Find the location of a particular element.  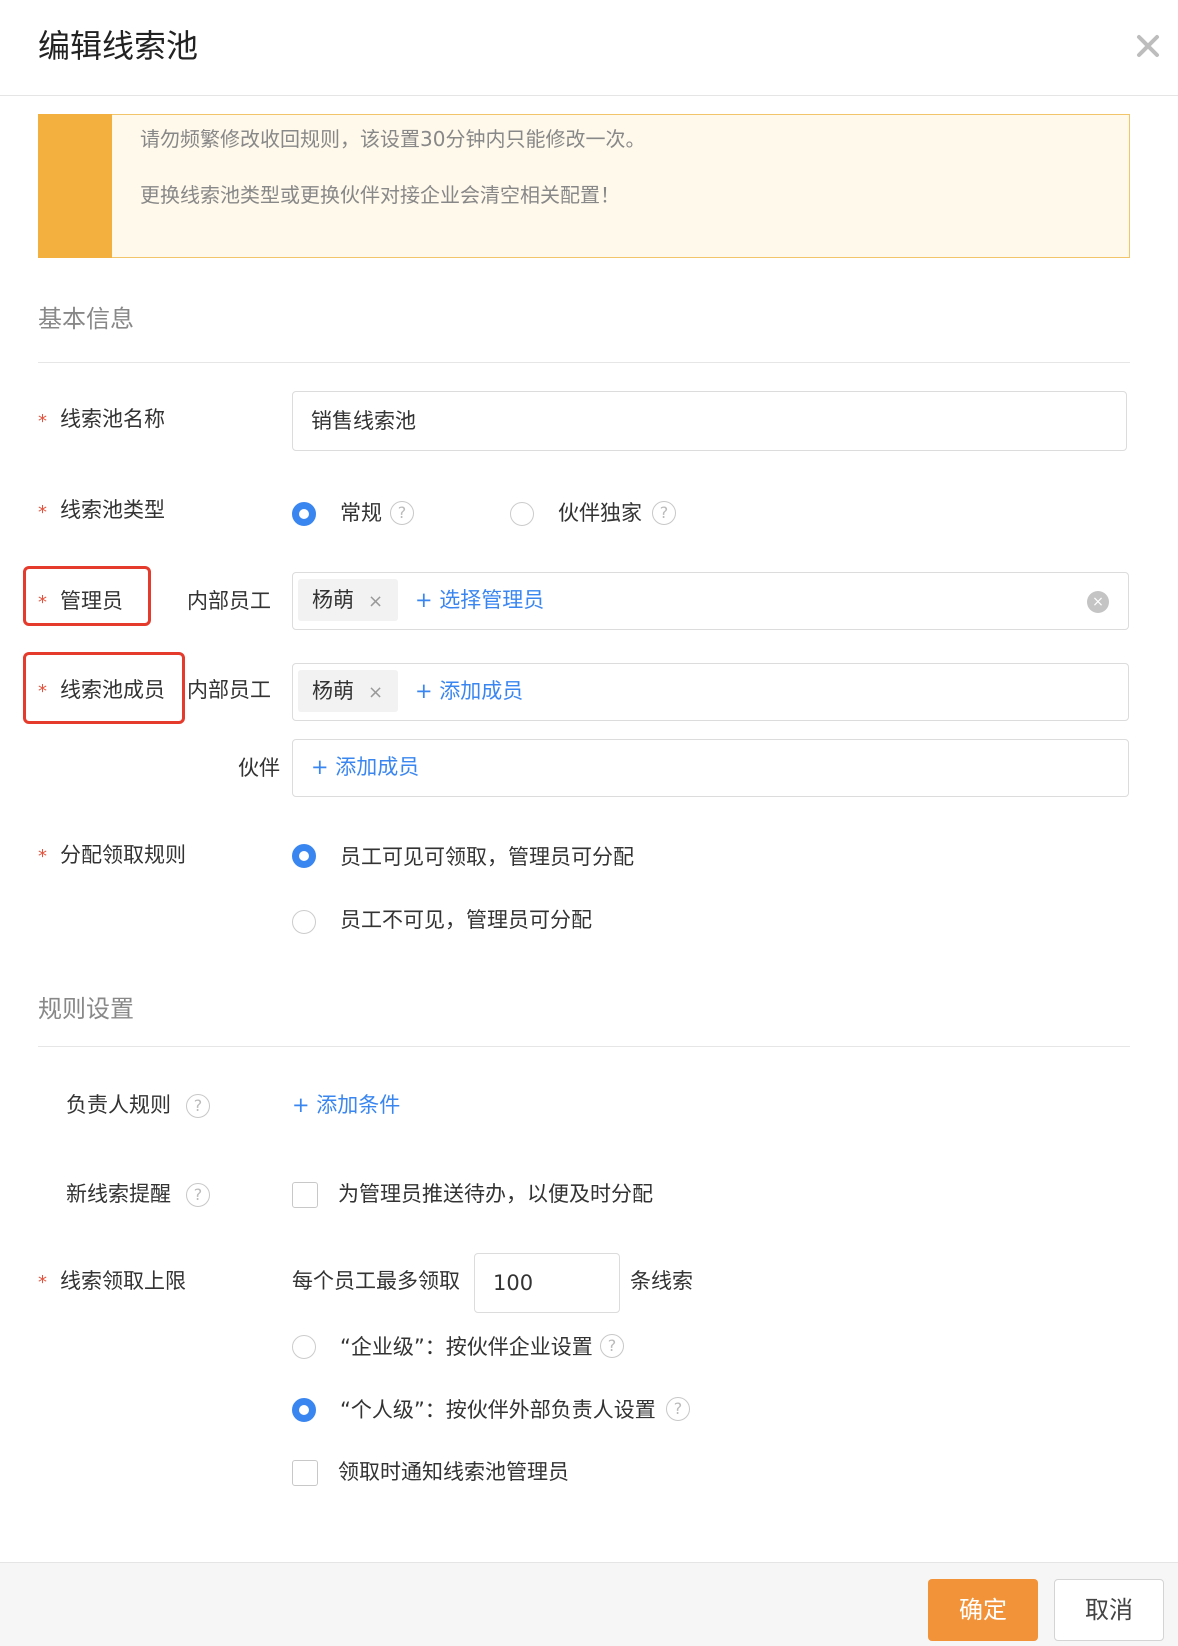

claim-limit-suffix: 条线索 is located at coordinates (661, 1281).